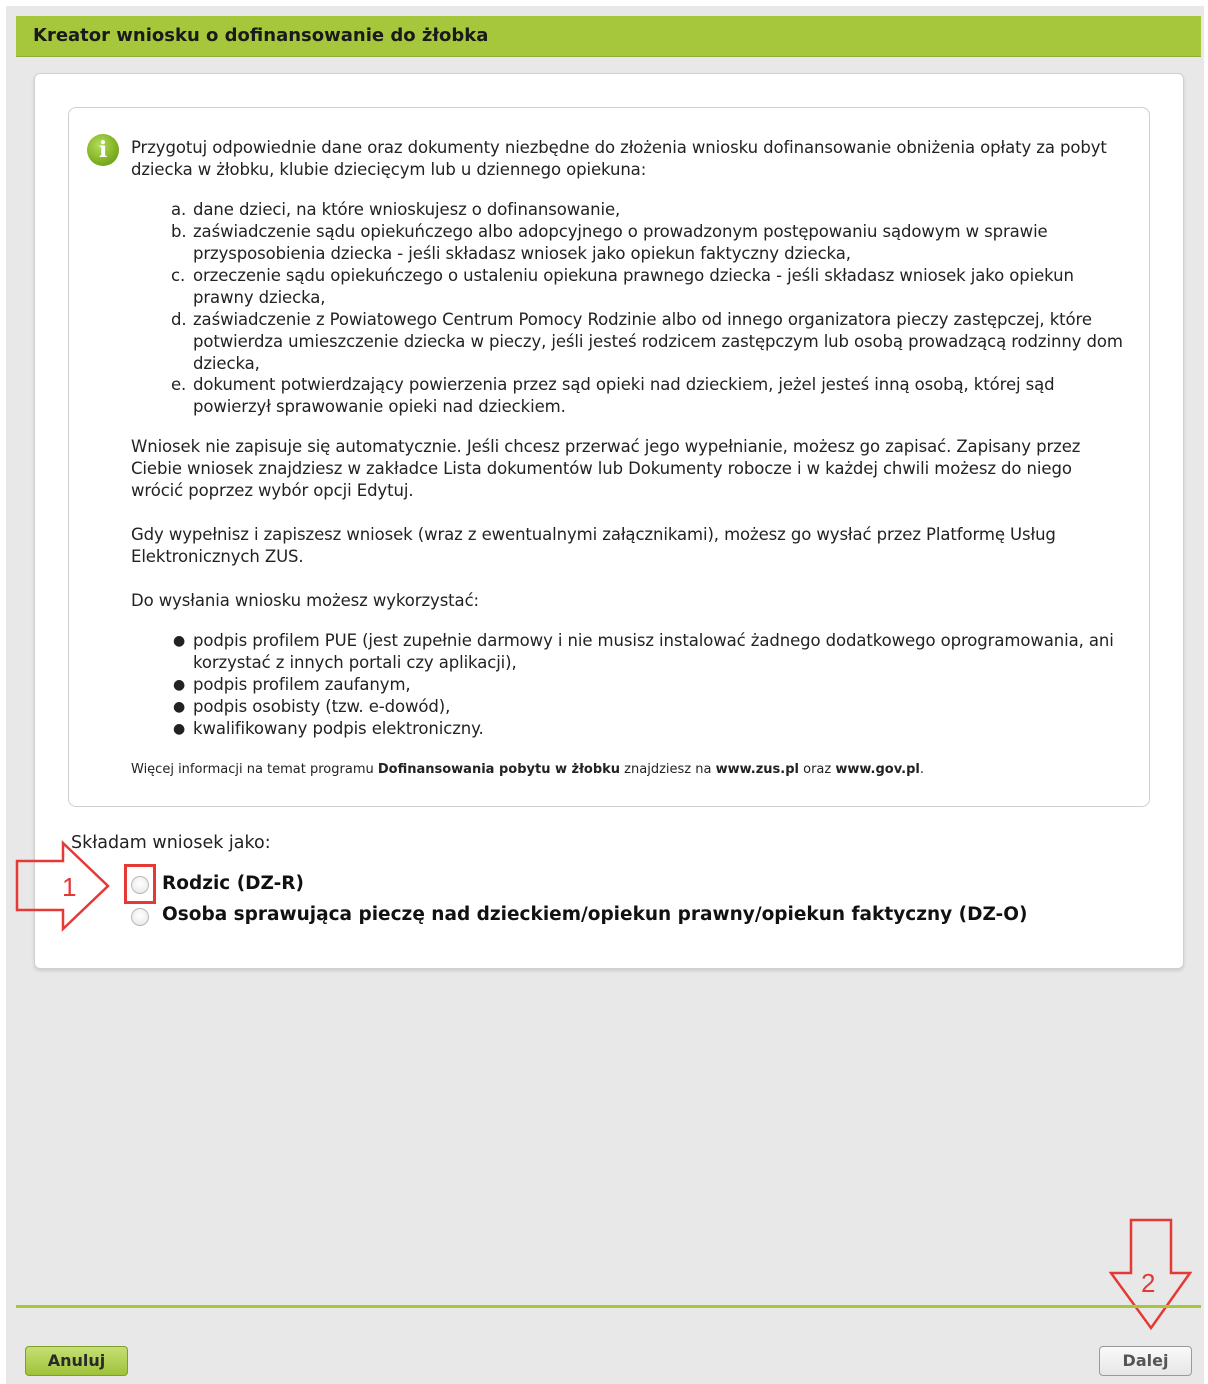  I want to click on annotation-number-1: 1, so click(69, 887).